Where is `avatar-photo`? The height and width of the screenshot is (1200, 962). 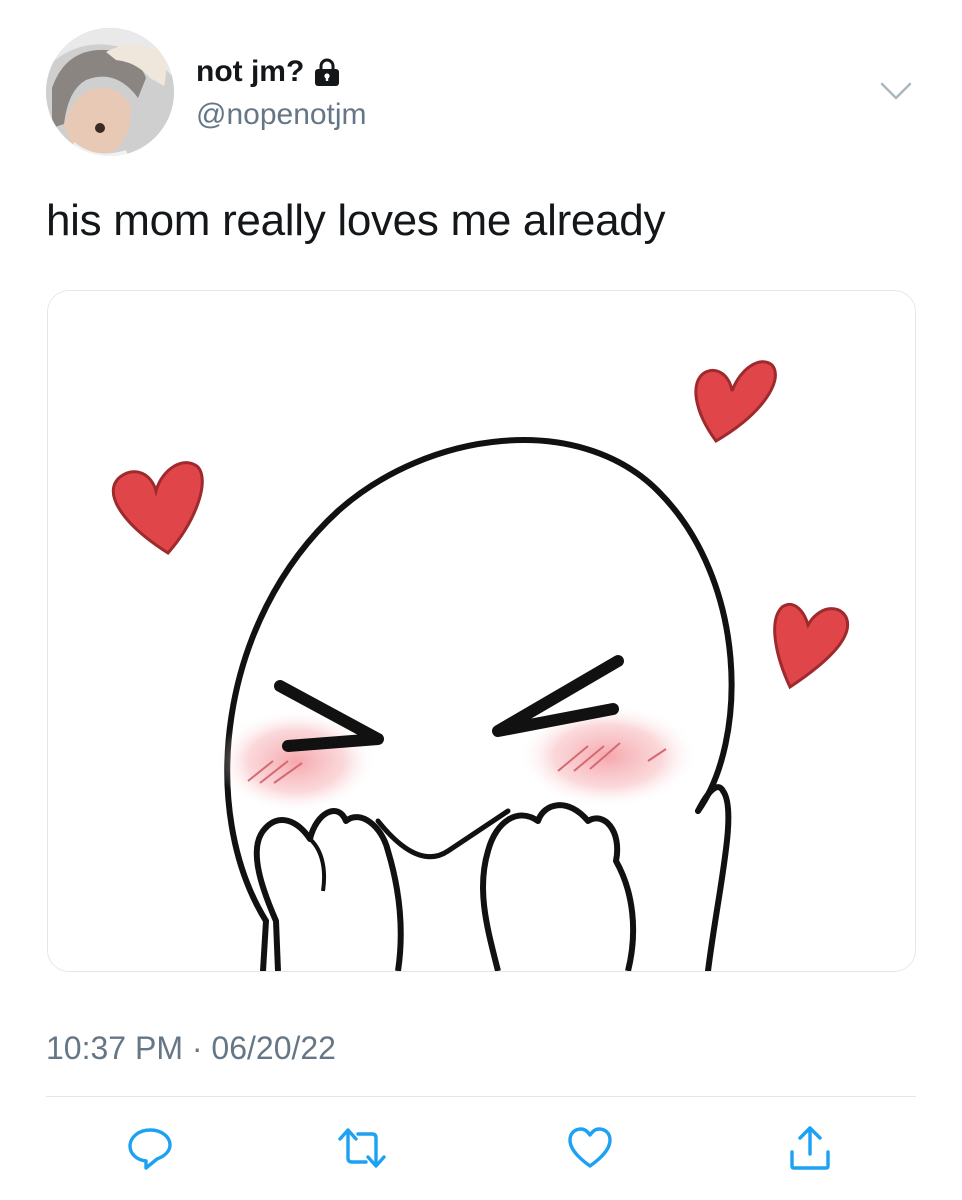
avatar-photo is located at coordinates (110, 92).